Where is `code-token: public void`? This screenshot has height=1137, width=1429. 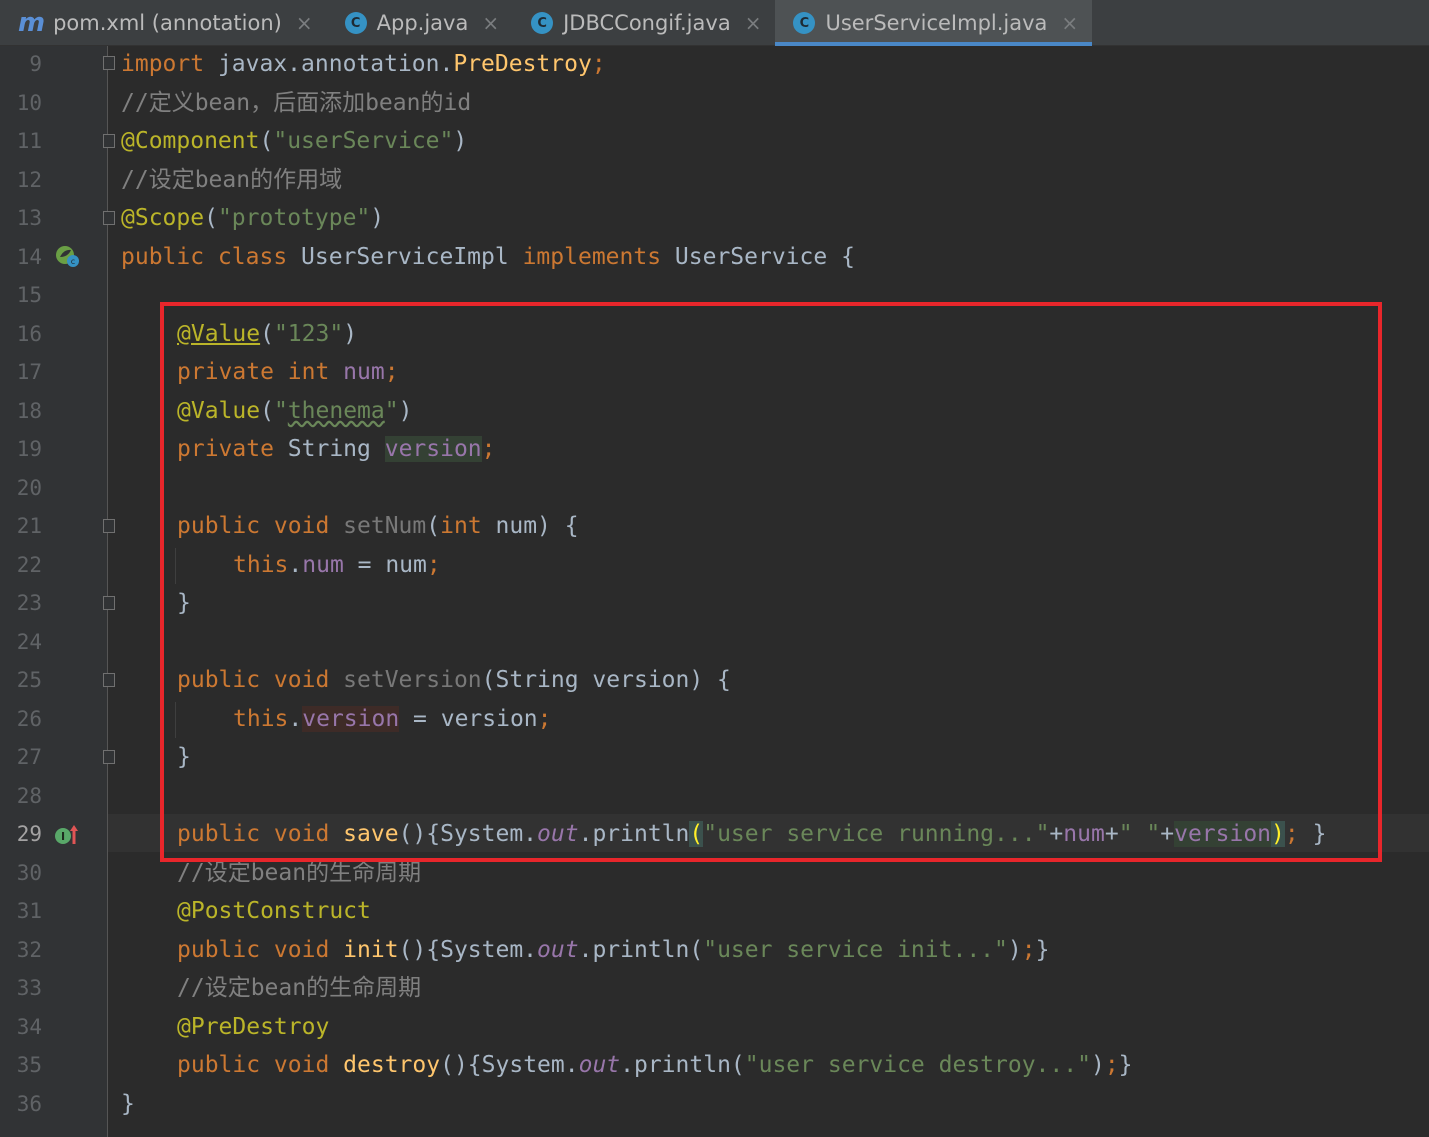 code-token: public void is located at coordinates (260, 1065).